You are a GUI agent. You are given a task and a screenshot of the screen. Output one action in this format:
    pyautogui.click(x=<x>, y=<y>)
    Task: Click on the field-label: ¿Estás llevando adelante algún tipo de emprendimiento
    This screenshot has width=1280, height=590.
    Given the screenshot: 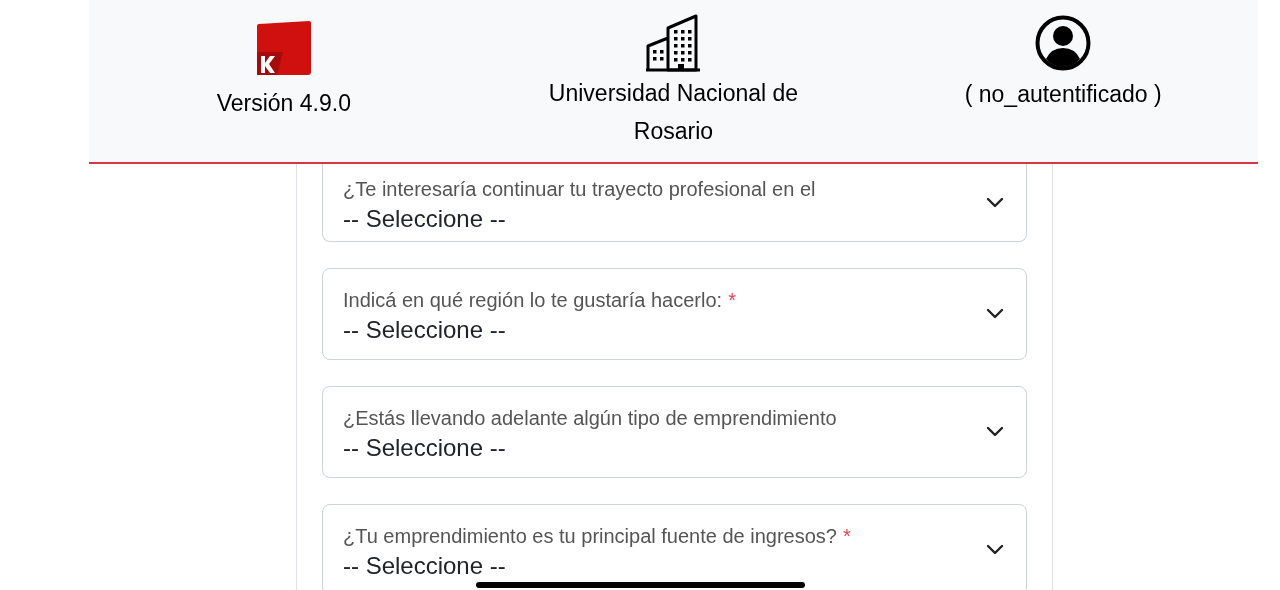 What is the action you would take?
    pyautogui.click(x=590, y=418)
    